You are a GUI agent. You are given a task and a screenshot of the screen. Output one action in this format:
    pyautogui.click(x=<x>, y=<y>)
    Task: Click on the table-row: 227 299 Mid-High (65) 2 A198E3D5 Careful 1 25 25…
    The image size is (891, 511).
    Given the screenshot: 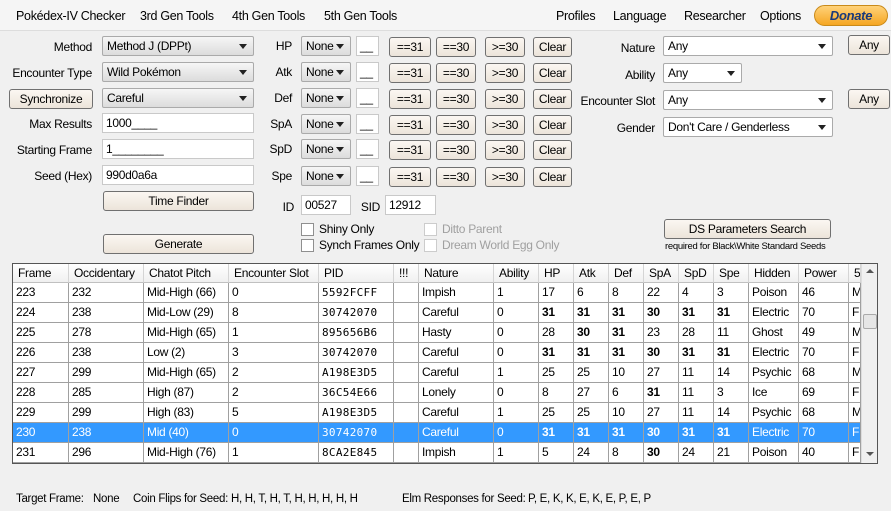 What is the action you would take?
    pyautogui.click(x=437, y=373)
    